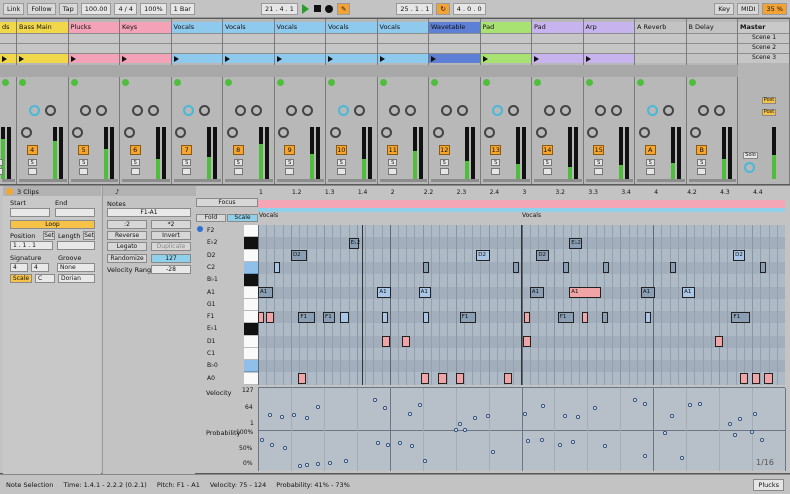 The image size is (790, 494). What do you see at coordinates (415, 8) in the screenshot?
I see `loop-start-field: 25 . 1 . 1` at bounding box center [415, 8].